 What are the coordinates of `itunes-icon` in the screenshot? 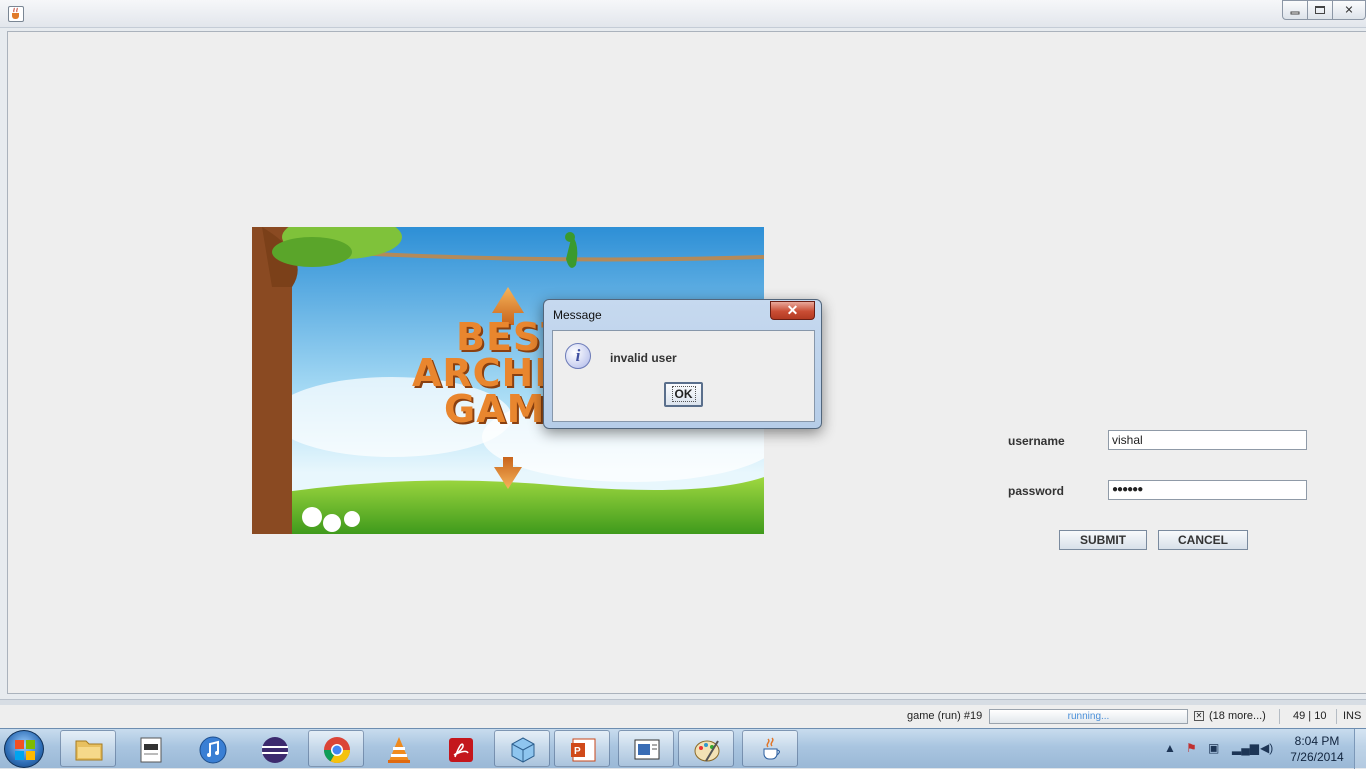 It's located at (212, 748).